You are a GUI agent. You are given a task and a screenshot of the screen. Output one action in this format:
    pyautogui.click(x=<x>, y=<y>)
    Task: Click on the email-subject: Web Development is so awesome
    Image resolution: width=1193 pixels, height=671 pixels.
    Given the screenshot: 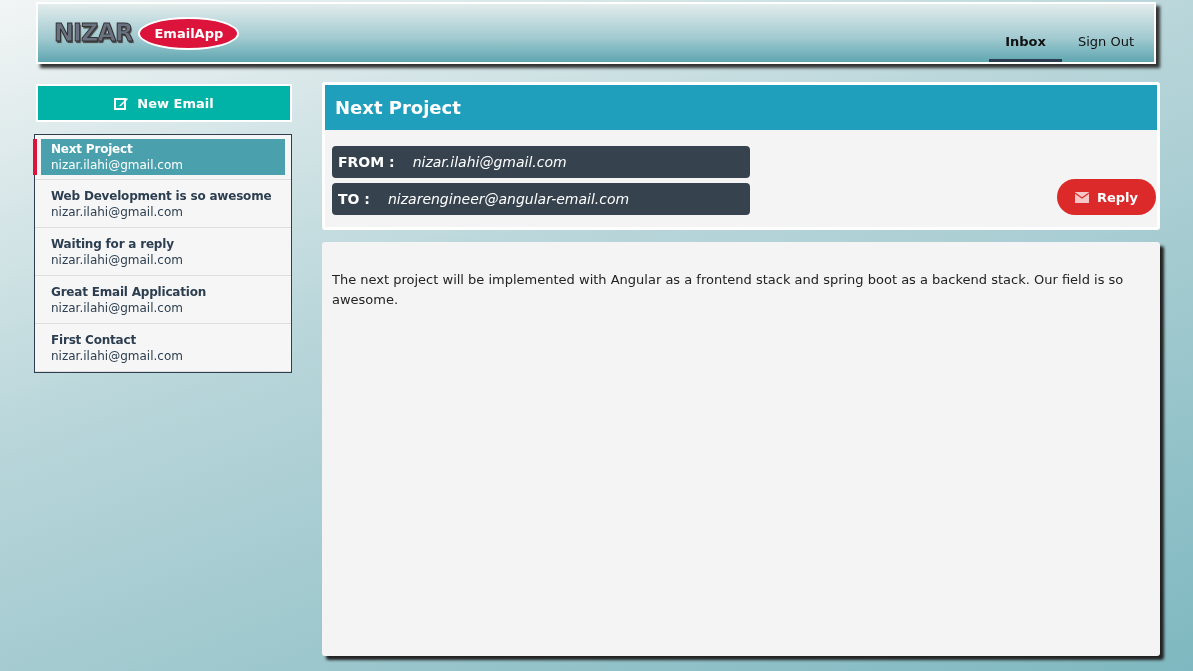 What is the action you would take?
    pyautogui.click(x=162, y=196)
    